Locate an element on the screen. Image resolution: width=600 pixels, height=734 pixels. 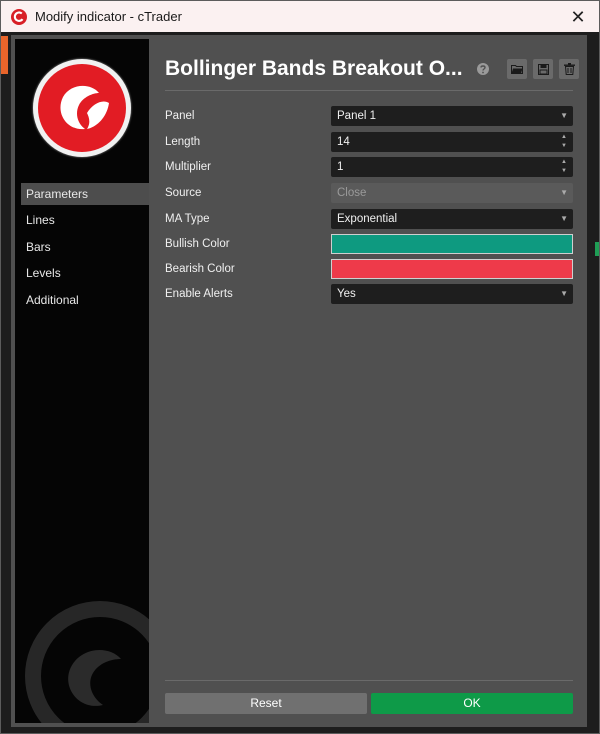
param-row-enable-alerts: Enable Alerts Yes ▼ is located at coordinates (369, 294).